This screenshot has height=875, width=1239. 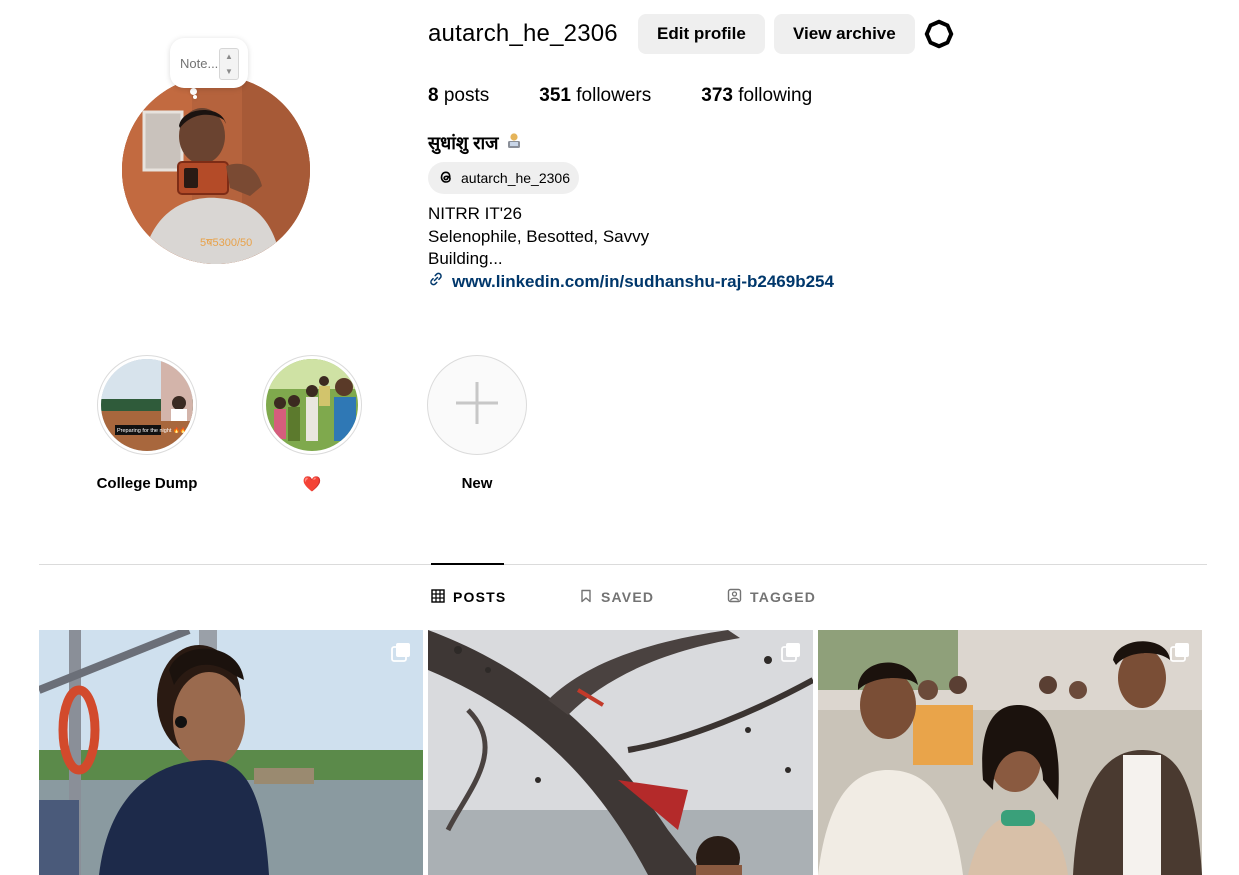 I want to click on settings-gear-icon, so click(x=939, y=34).